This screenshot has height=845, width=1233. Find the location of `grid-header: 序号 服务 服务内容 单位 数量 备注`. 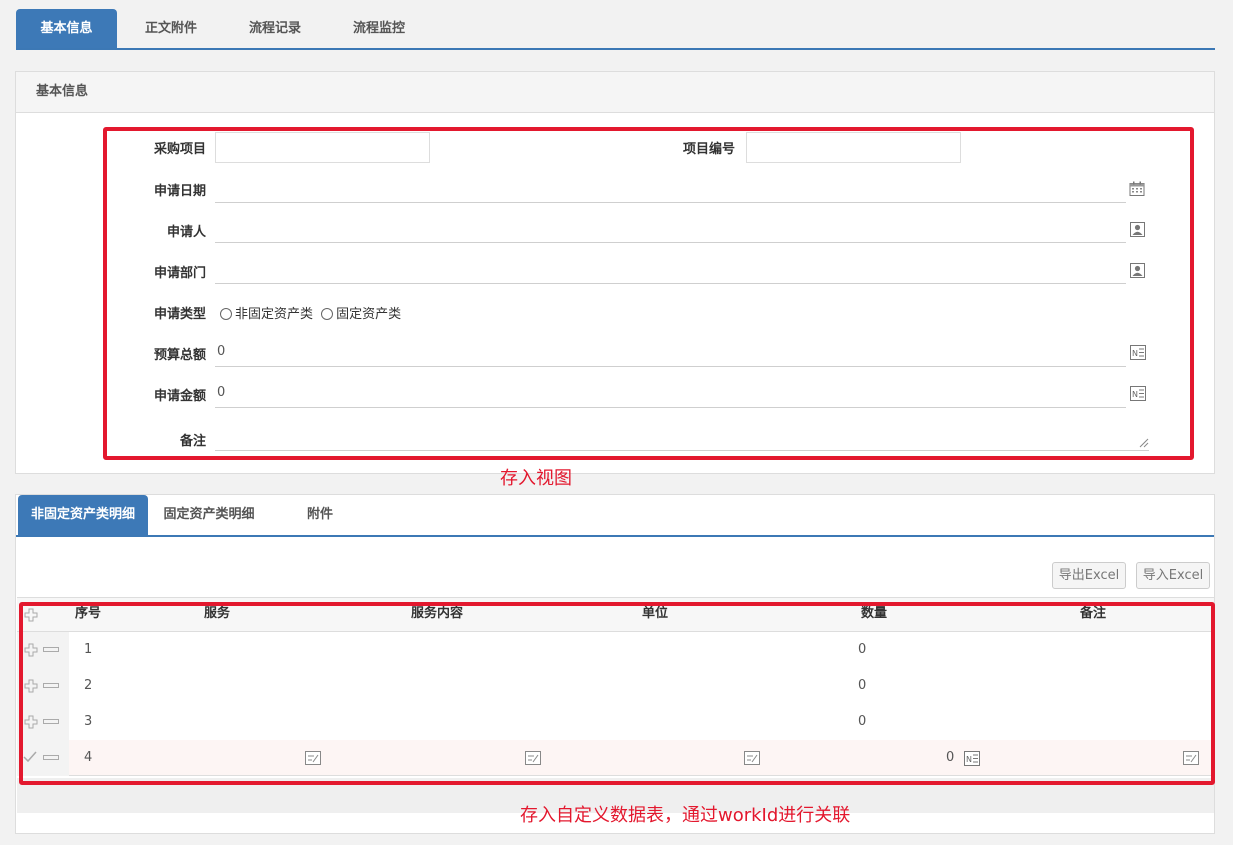

grid-header: 序号 服务 服务内容 单位 数量 备注 is located at coordinates (615, 615).